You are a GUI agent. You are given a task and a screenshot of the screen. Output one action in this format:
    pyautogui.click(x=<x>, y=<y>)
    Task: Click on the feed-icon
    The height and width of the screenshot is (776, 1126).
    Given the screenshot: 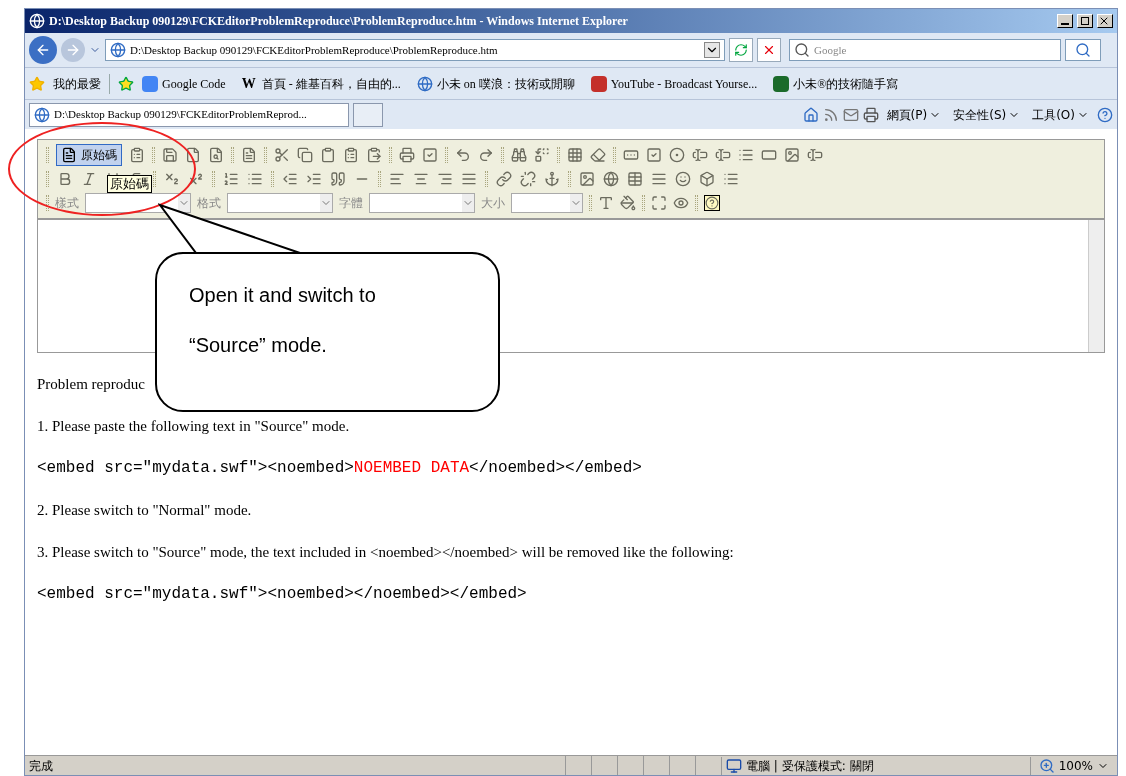 What is the action you would take?
    pyautogui.click(x=830, y=114)
    